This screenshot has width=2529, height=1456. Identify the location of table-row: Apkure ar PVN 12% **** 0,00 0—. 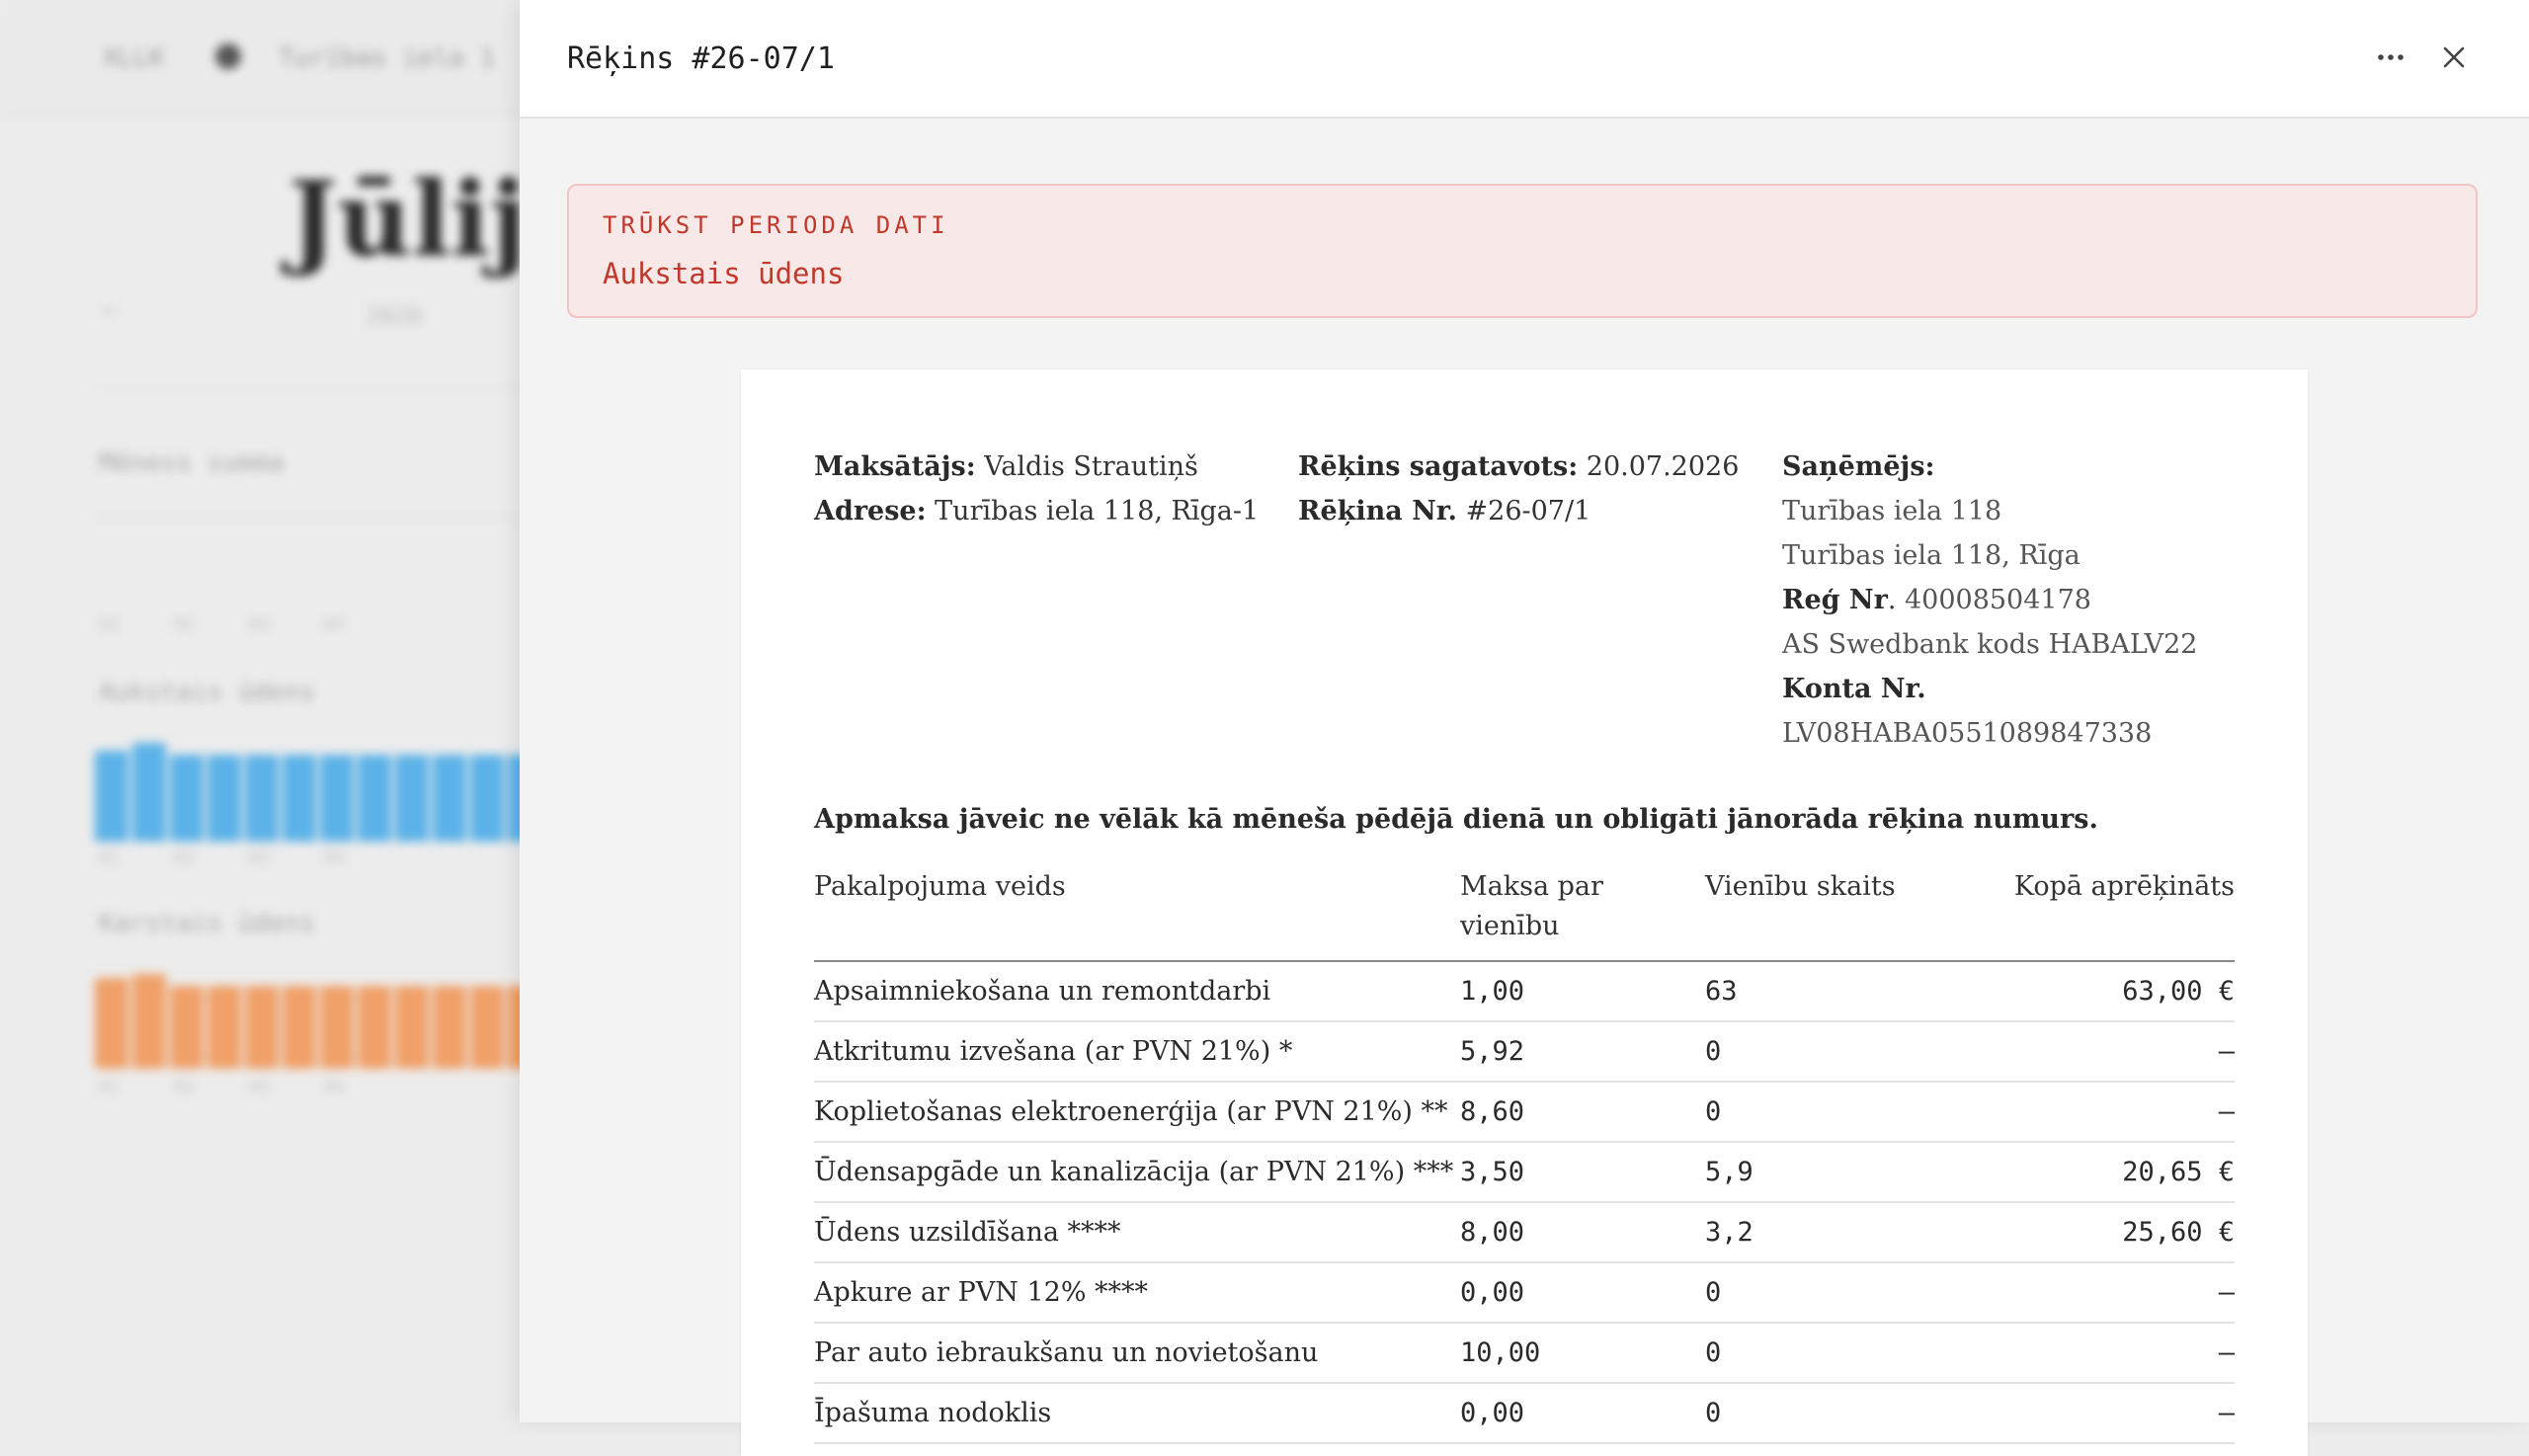
(1524, 1293).